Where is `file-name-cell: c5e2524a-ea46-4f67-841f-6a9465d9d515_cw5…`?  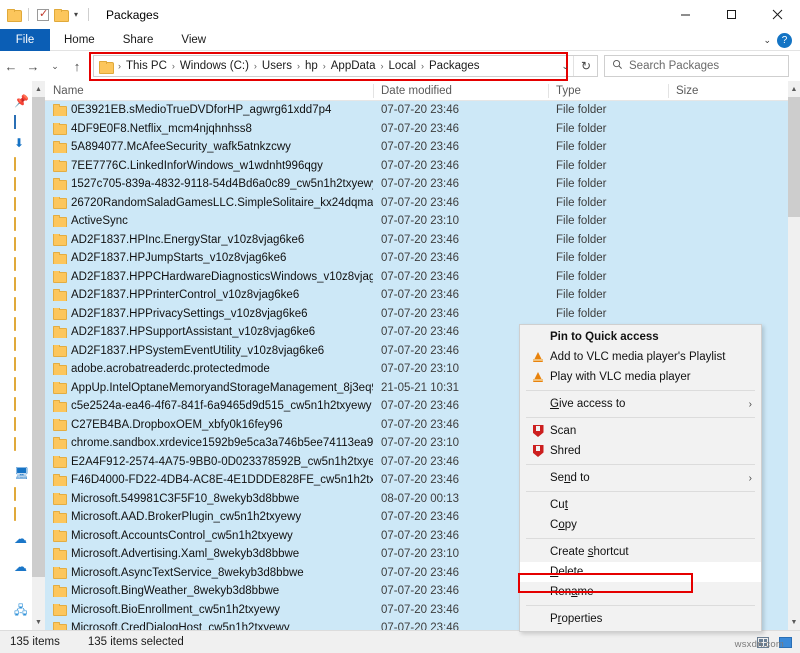 file-name-cell: c5e2524a-ea46-4f67-841f-6a9465d9d515_cw5… is located at coordinates (209, 406).